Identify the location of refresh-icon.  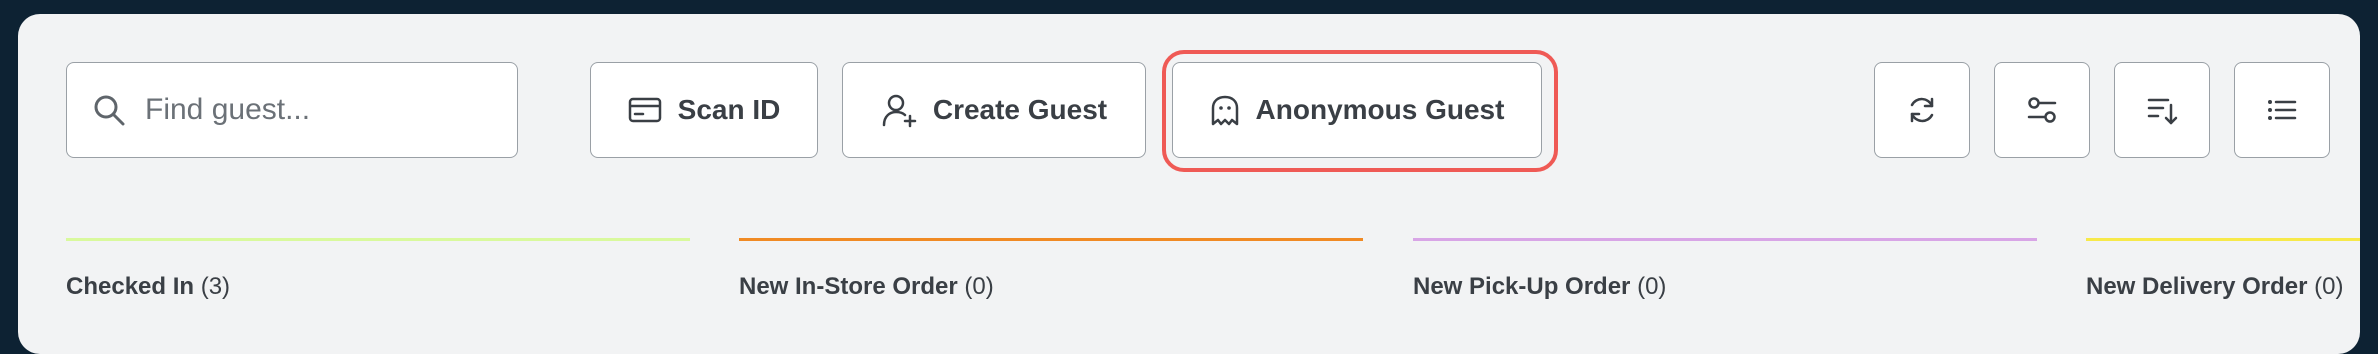
(1922, 110).